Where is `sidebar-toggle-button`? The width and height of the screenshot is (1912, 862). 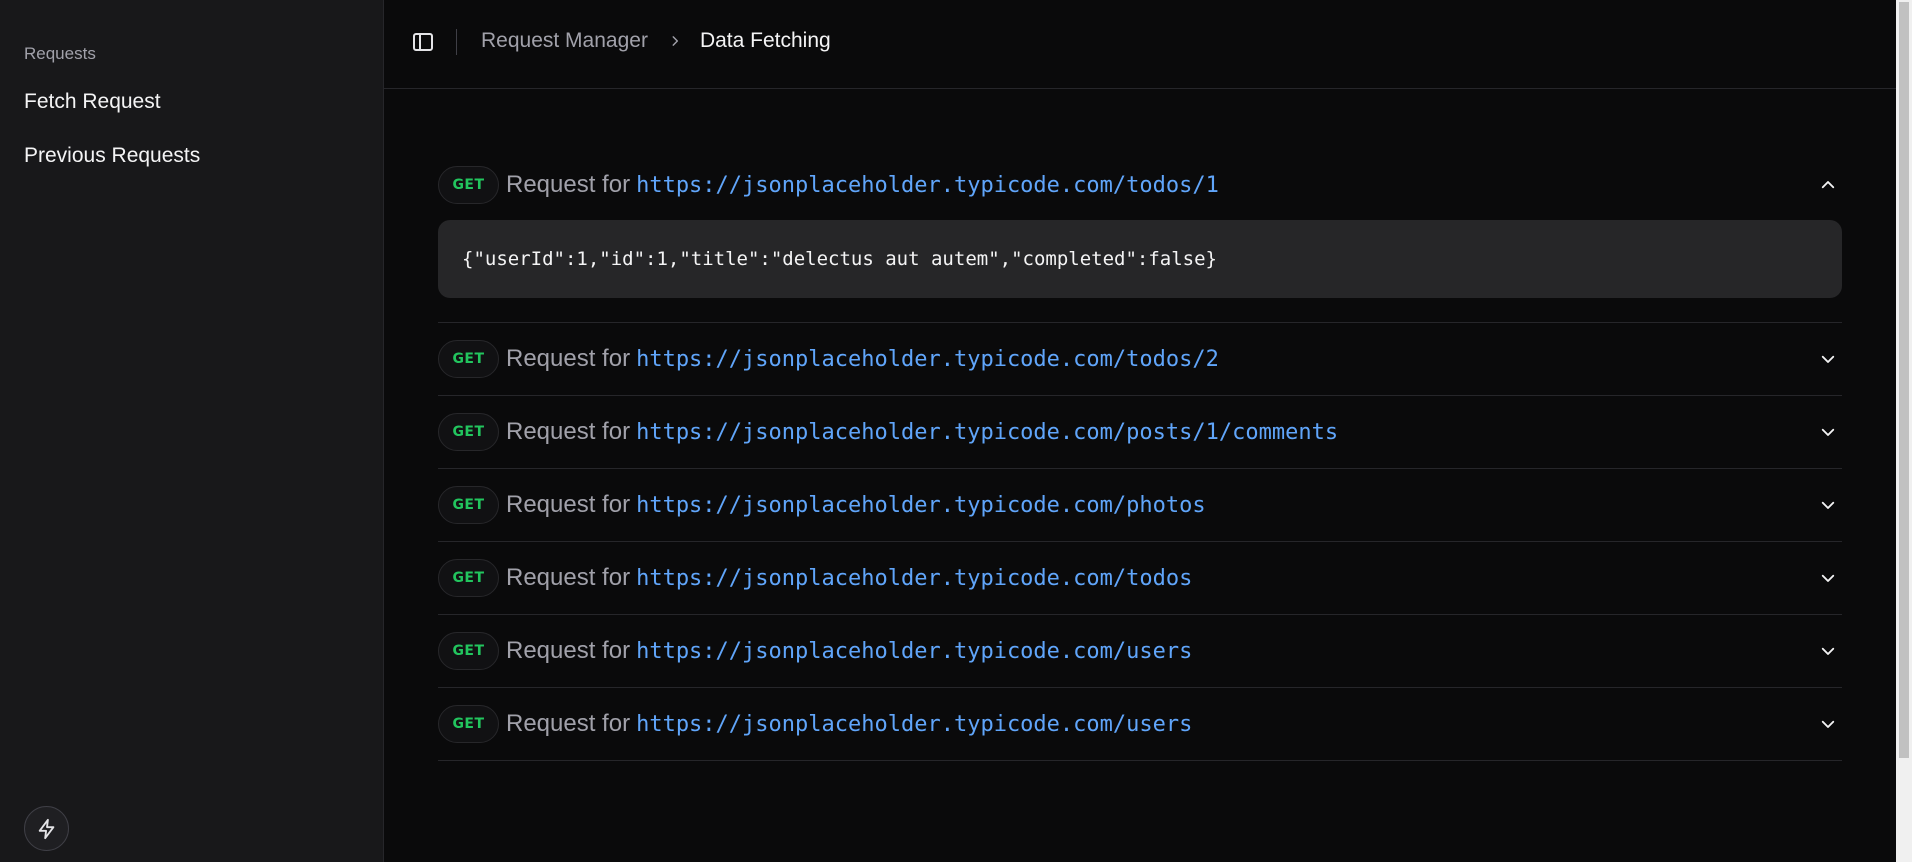 sidebar-toggle-button is located at coordinates (423, 42).